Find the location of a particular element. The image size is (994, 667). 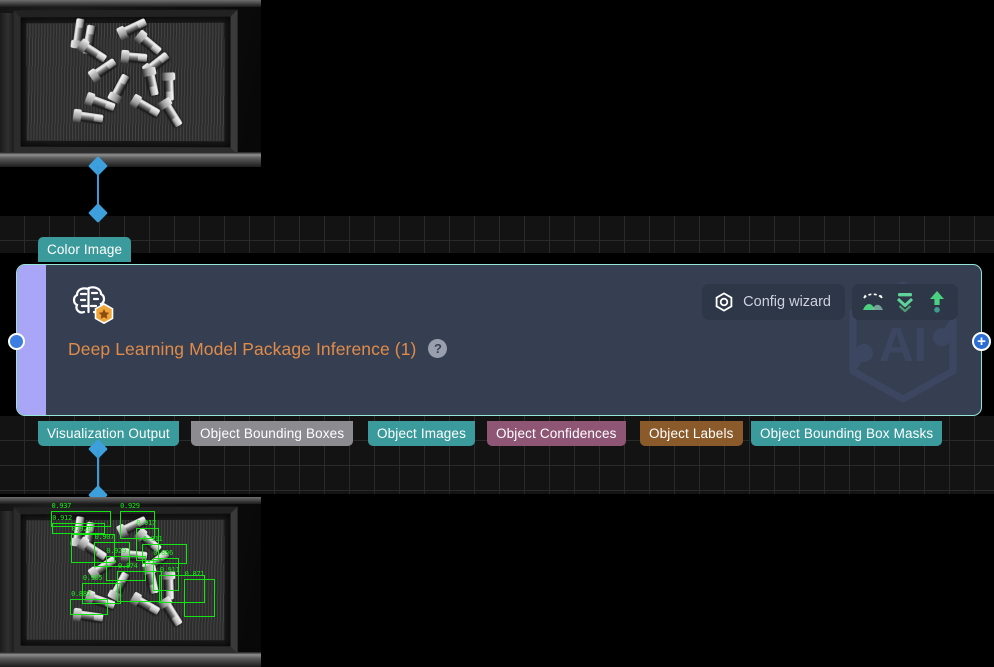

visualization-toggle-icon is located at coordinates (873, 302).